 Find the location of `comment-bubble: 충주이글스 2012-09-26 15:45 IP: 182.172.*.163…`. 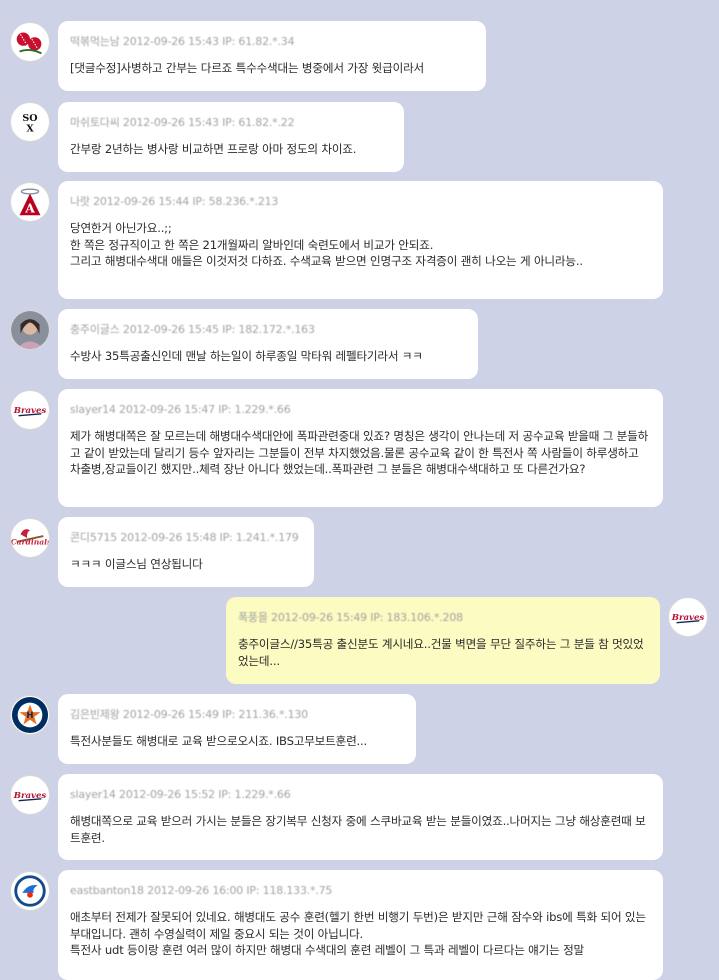

comment-bubble: 충주이글스 2012-09-26 15:45 IP: 182.172.*.163… is located at coordinates (268, 344).